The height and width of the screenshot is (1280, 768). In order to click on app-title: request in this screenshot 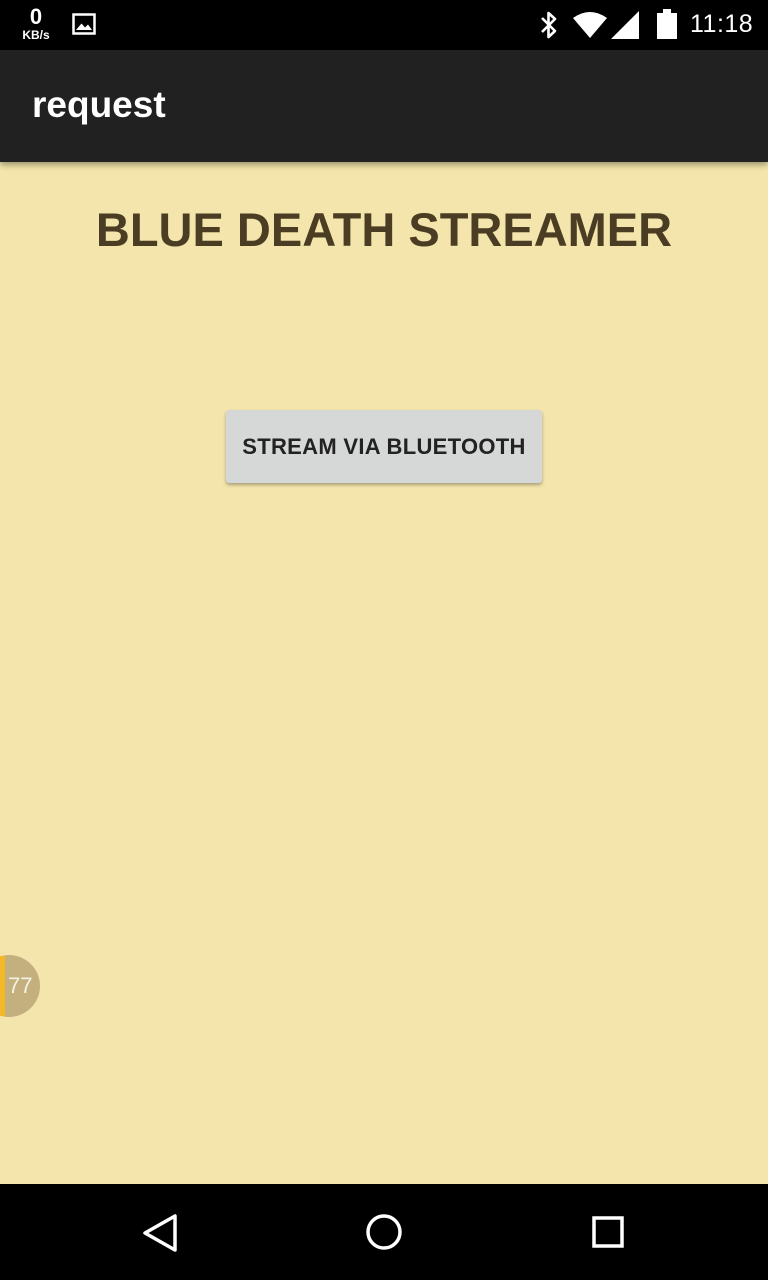, I will do `click(99, 104)`.